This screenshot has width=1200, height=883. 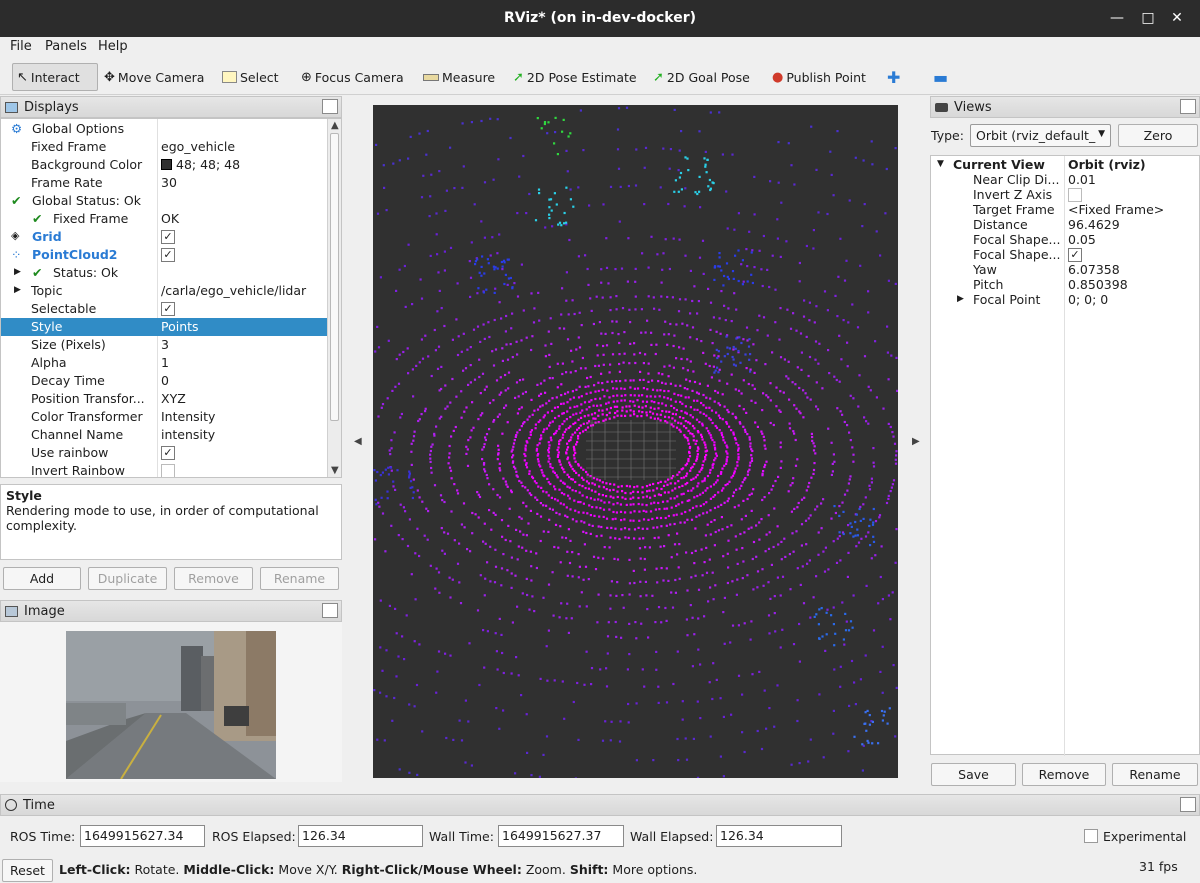 What do you see at coordinates (164, 381) in the screenshot?
I see `tree-row-decay-time: Decay Time 0` at bounding box center [164, 381].